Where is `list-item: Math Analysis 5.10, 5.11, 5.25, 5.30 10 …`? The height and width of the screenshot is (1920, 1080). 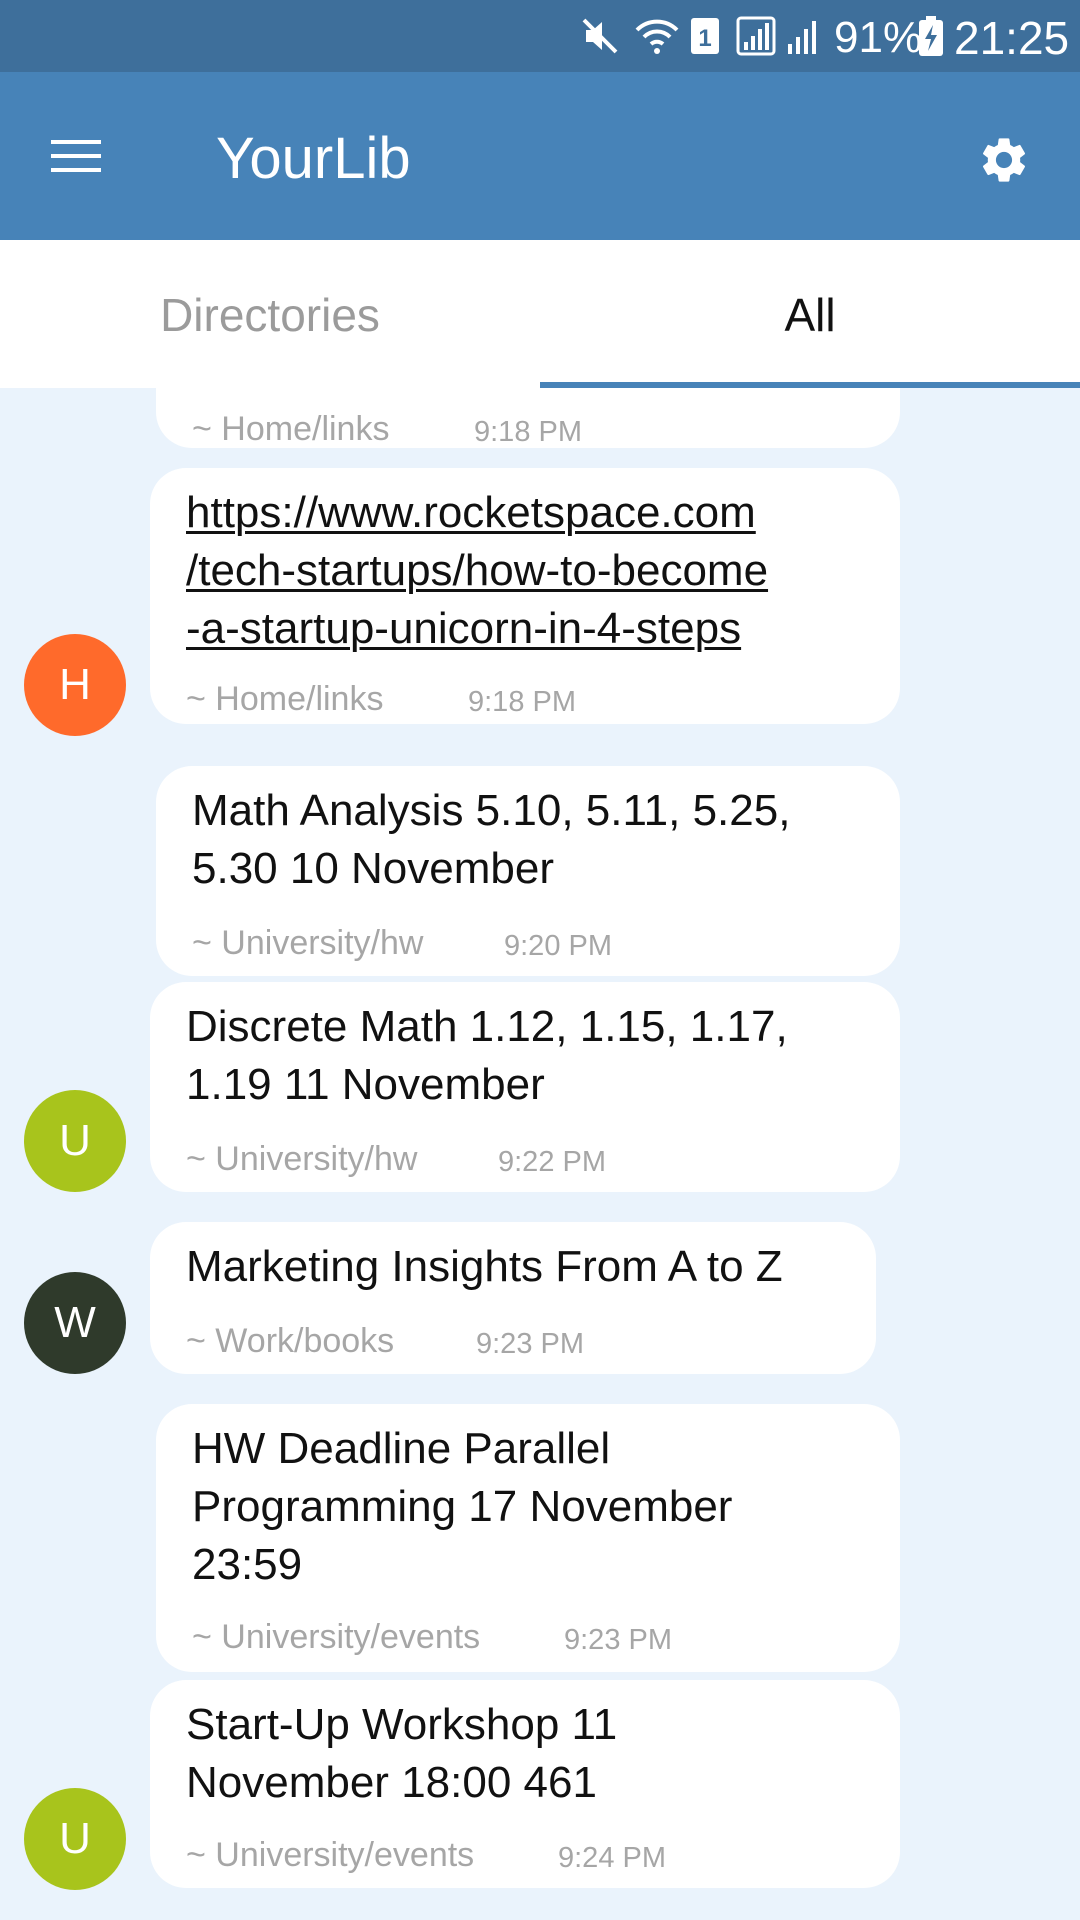
list-item: Math Analysis 5.10, 5.11, 5.25, 5.30 10 … is located at coordinates (528, 871).